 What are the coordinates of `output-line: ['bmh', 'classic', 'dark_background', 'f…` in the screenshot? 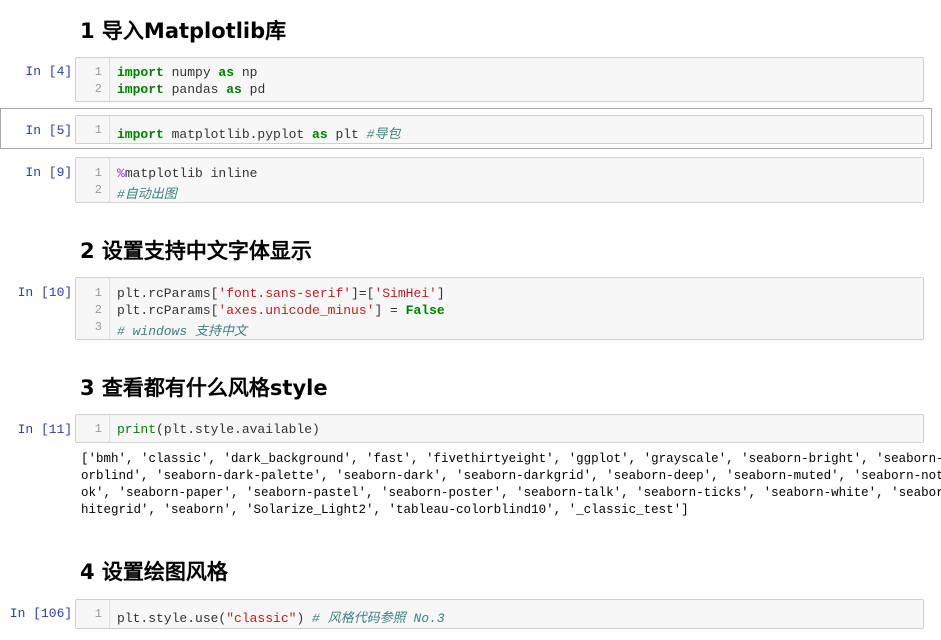 It's located at (511, 459).